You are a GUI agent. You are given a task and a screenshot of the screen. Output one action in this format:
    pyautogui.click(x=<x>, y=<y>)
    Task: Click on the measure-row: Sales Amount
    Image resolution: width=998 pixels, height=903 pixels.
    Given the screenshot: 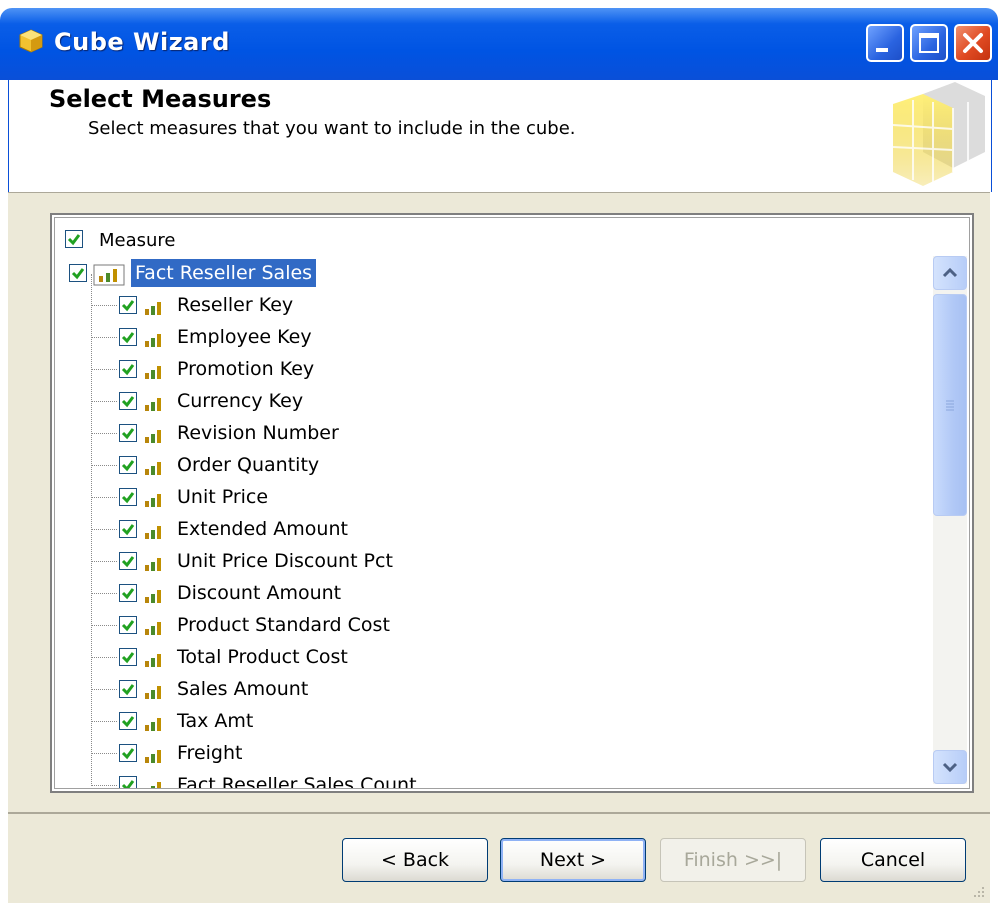 What is the action you would take?
    pyautogui.click(x=485, y=690)
    